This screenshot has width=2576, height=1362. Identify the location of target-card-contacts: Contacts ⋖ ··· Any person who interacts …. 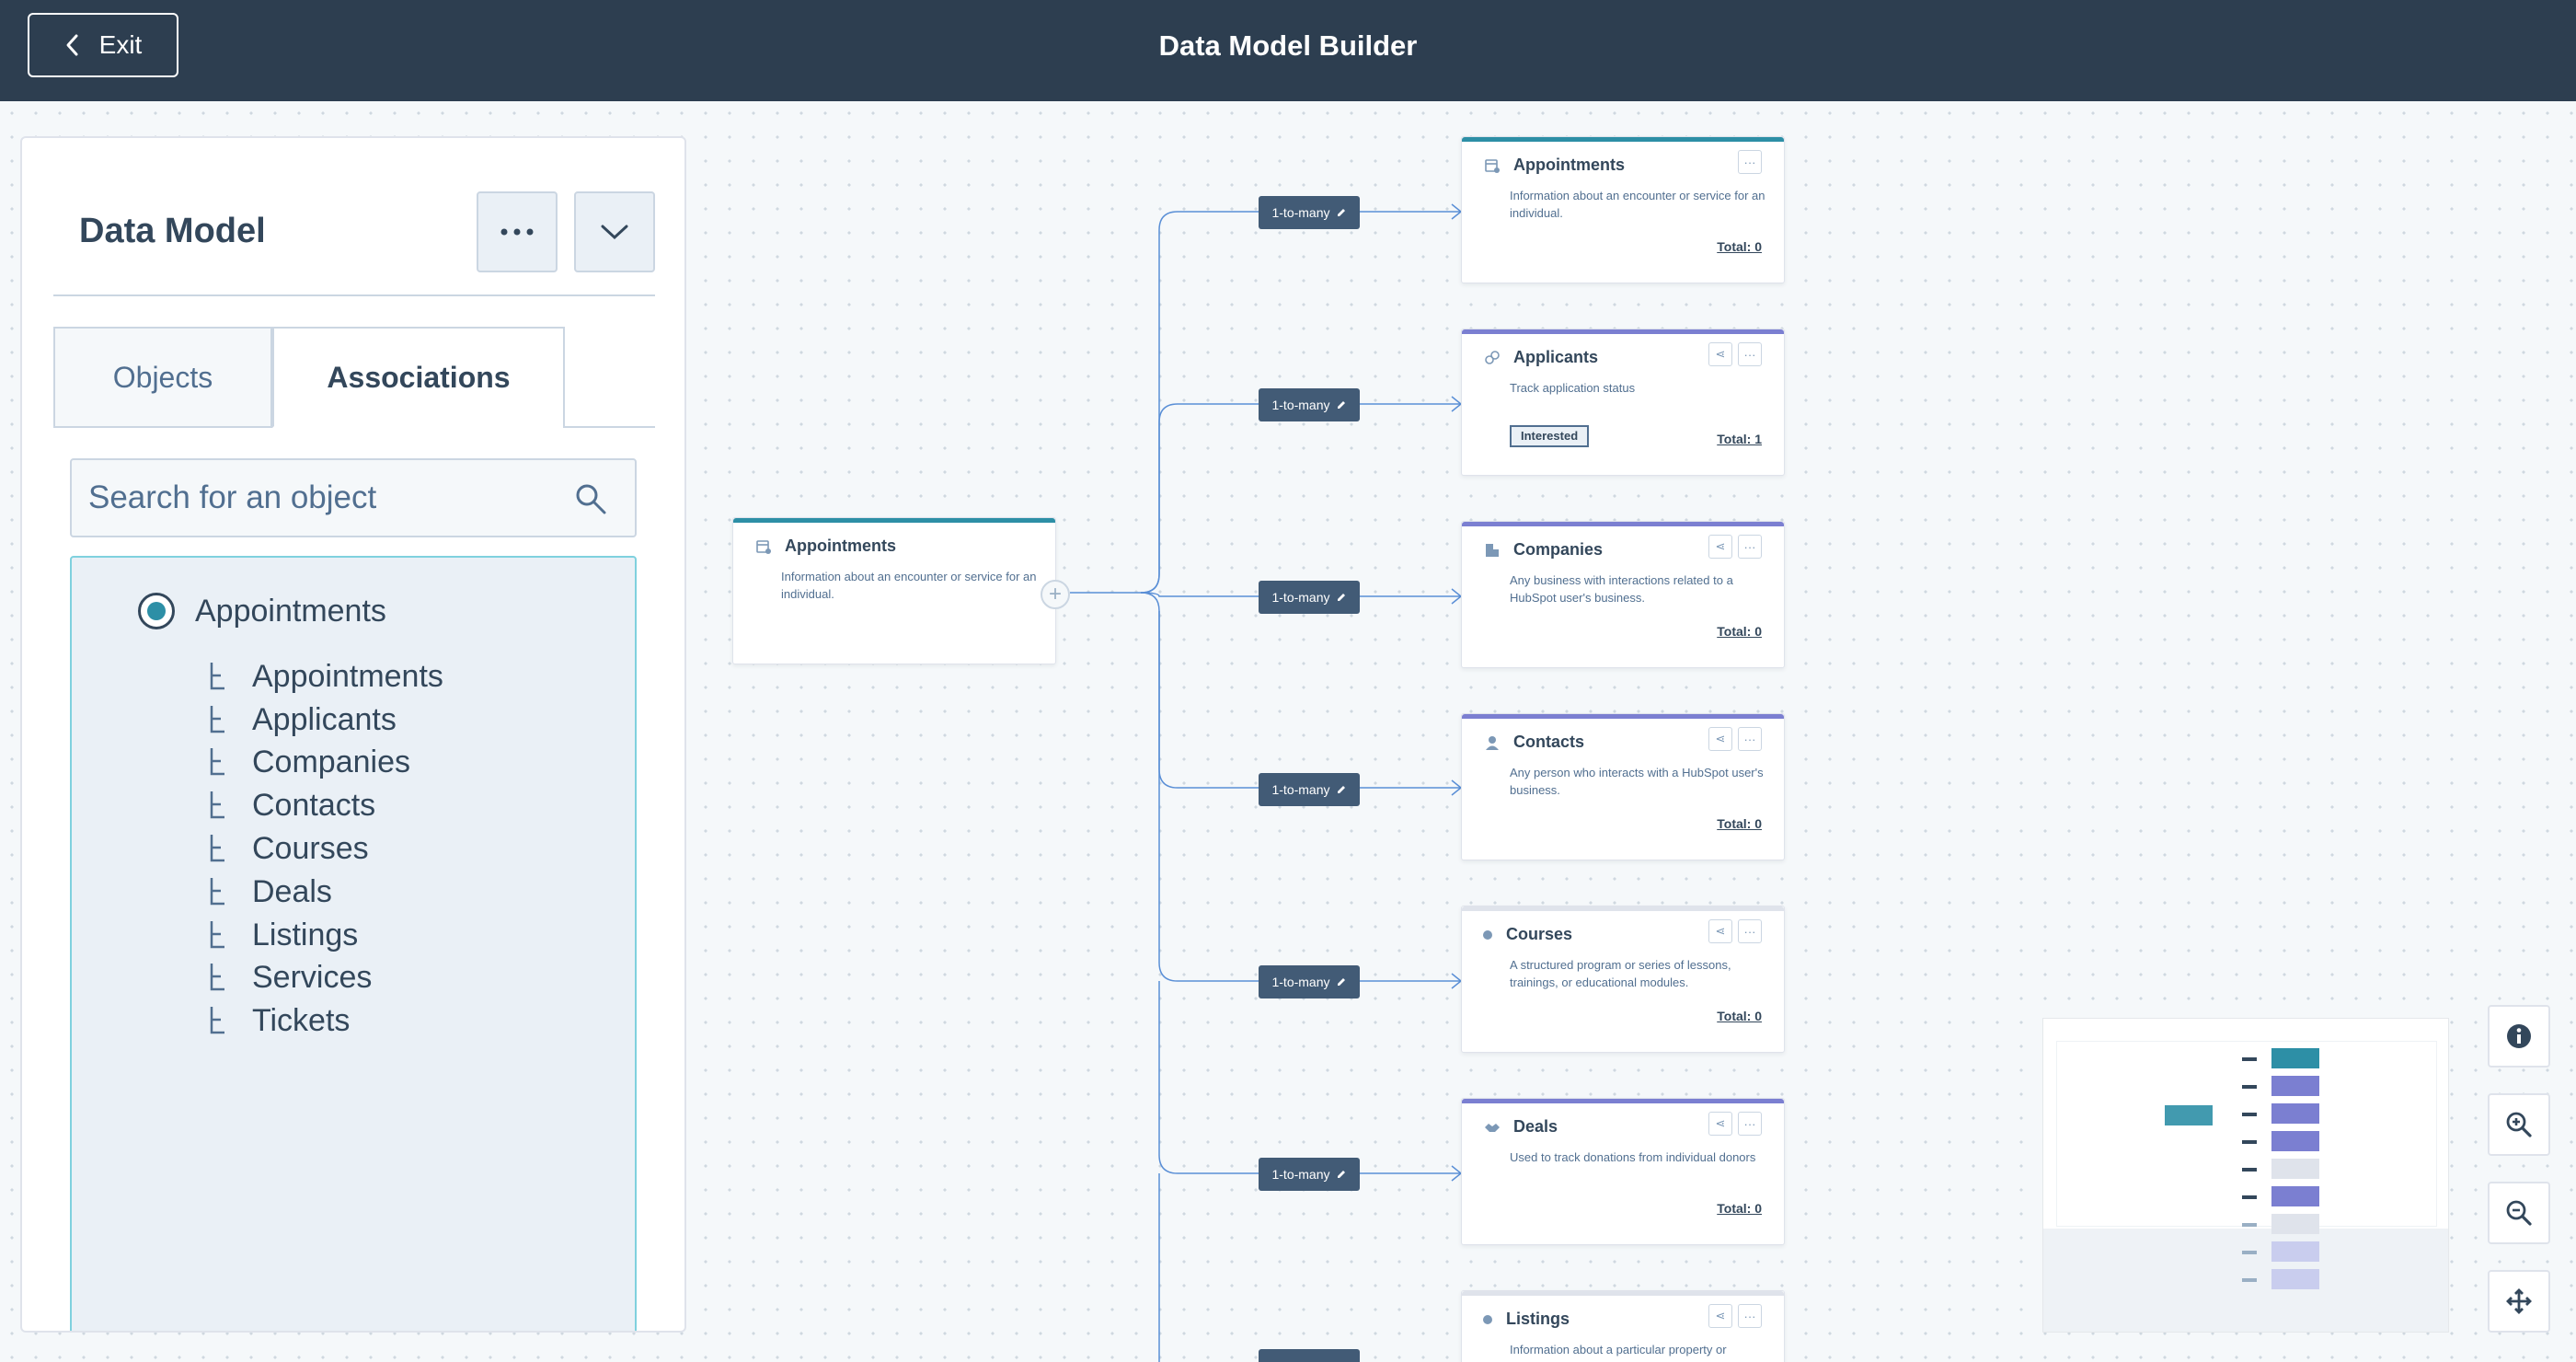
(1623, 786).